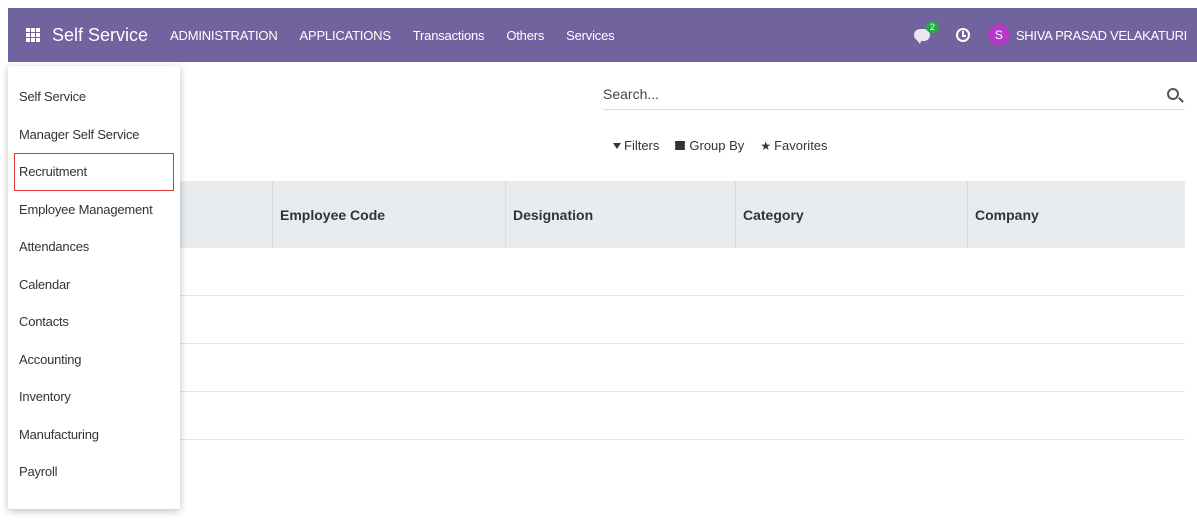 This screenshot has width=1197, height=526. What do you see at coordinates (224, 35) in the screenshot?
I see `menu-administration: ADMINISTRATION` at bounding box center [224, 35].